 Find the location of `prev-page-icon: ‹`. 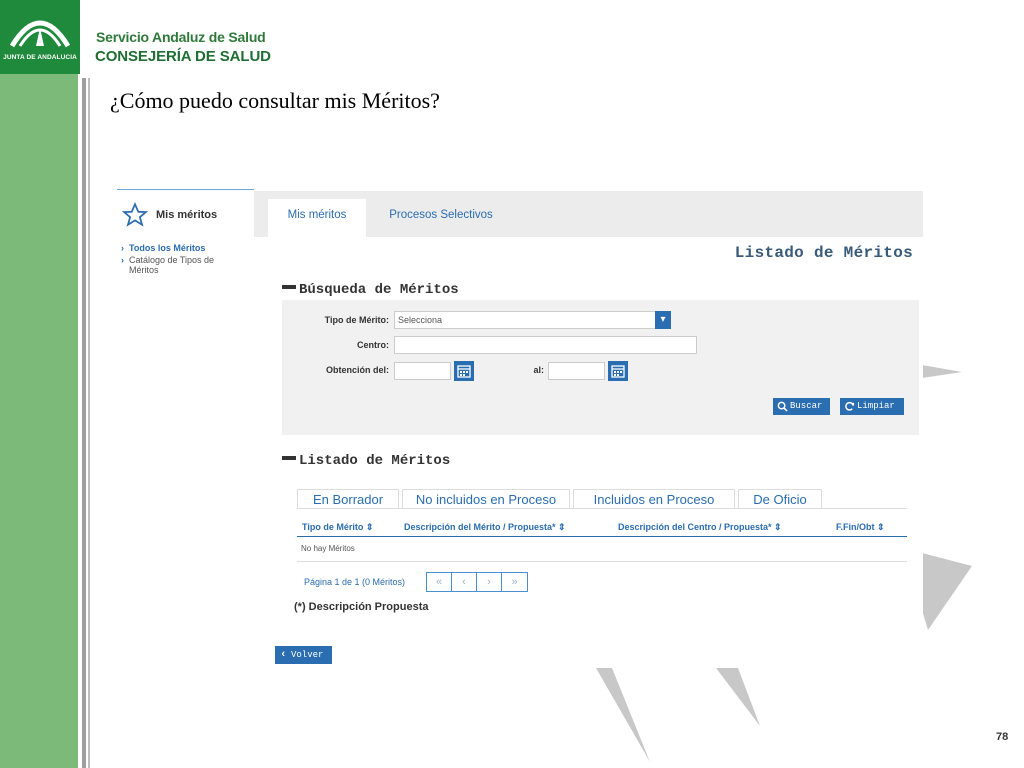

prev-page-icon: ‹ is located at coordinates (464, 582).